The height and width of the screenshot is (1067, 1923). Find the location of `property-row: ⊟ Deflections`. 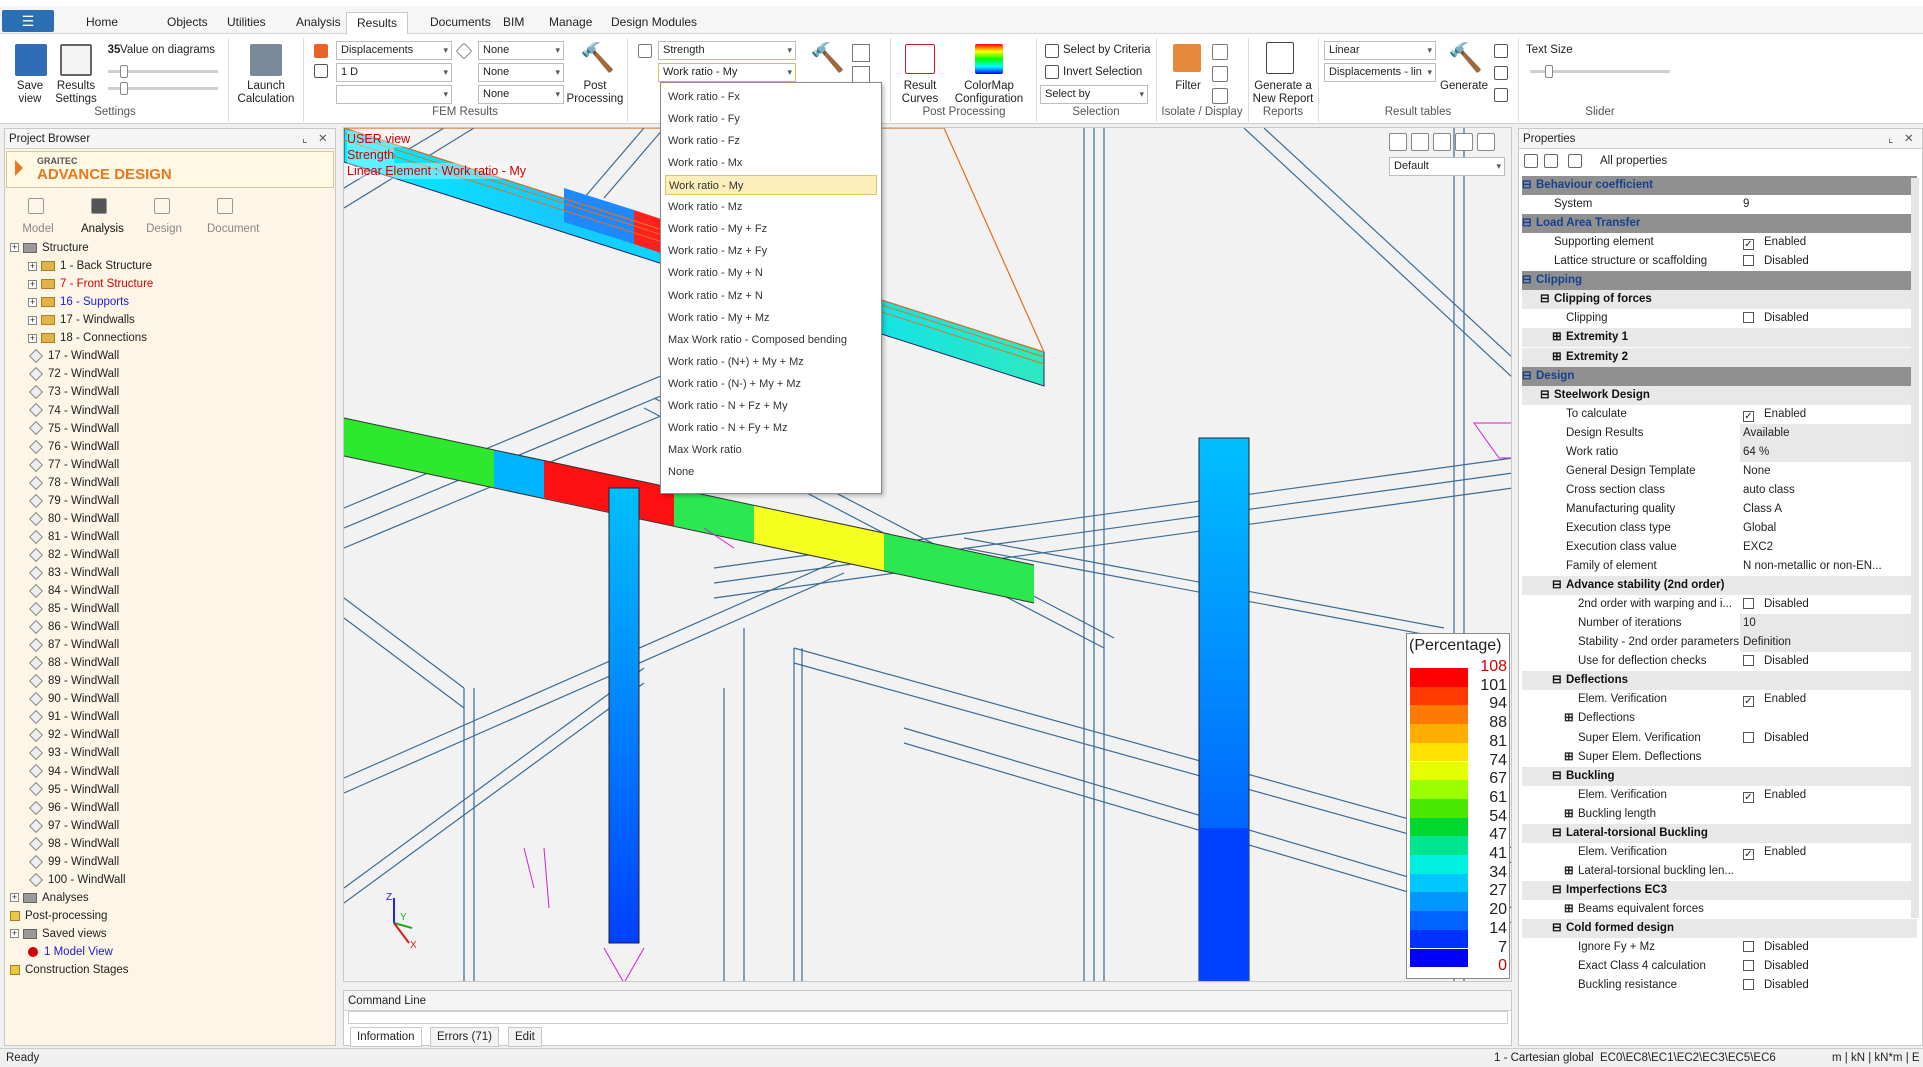

property-row: ⊟ Deflections is located at coordinates (1719, 681).